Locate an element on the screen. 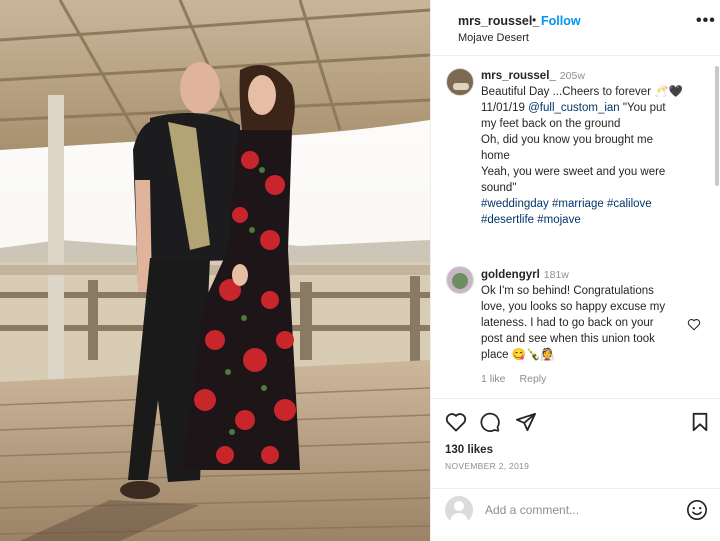 The height and width of the screenshot is (541, 720). scrollbar-thumb is located at coordinates (717, 126).